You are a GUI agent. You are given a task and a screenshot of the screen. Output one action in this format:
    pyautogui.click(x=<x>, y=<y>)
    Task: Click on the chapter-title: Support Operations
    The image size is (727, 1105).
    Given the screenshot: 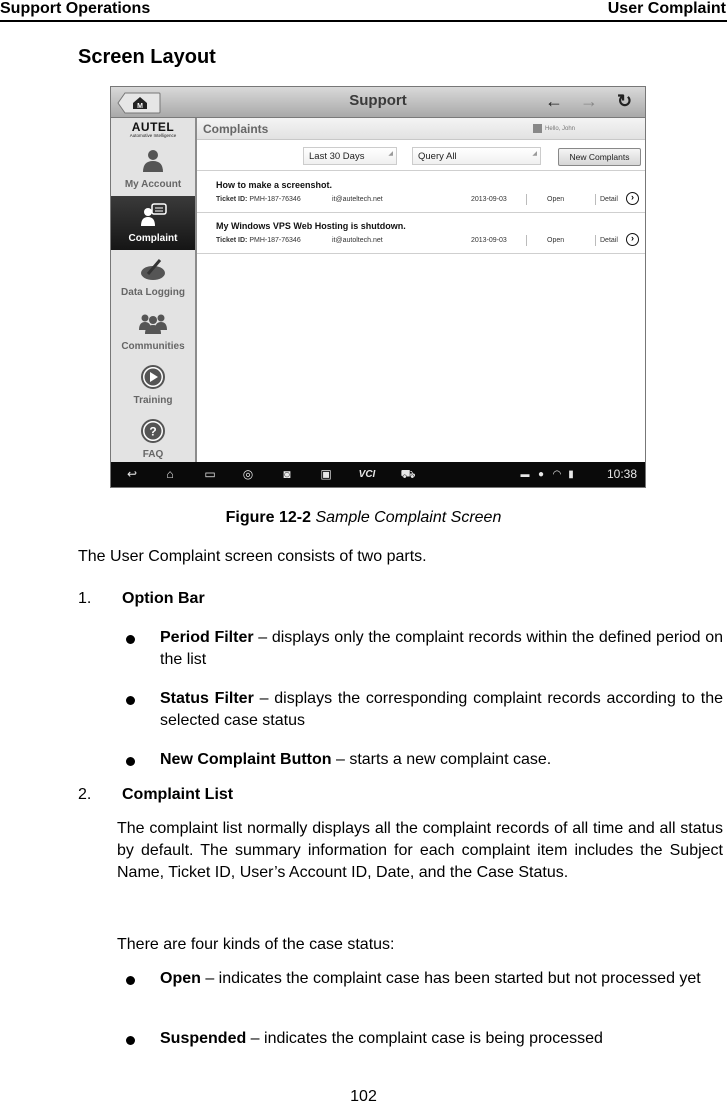 What is the action you would take?
    pyautogui.click(x=75, y=8)
    